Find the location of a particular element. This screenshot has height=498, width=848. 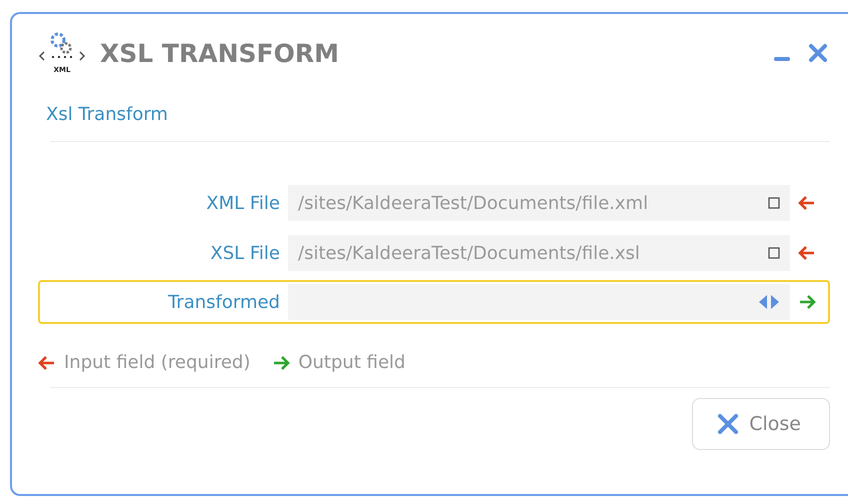

field-label: Transformed is located at coordinates (223, 302).